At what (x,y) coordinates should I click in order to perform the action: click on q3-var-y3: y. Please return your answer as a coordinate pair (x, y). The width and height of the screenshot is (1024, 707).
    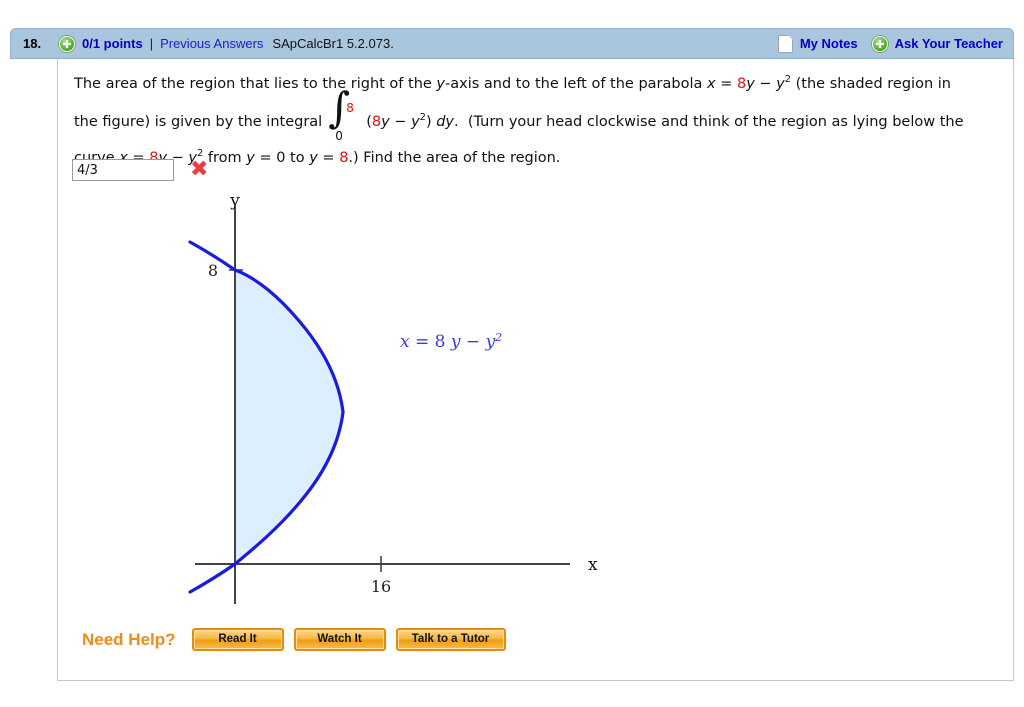
    Looking at the image, I should click on (250, 158).